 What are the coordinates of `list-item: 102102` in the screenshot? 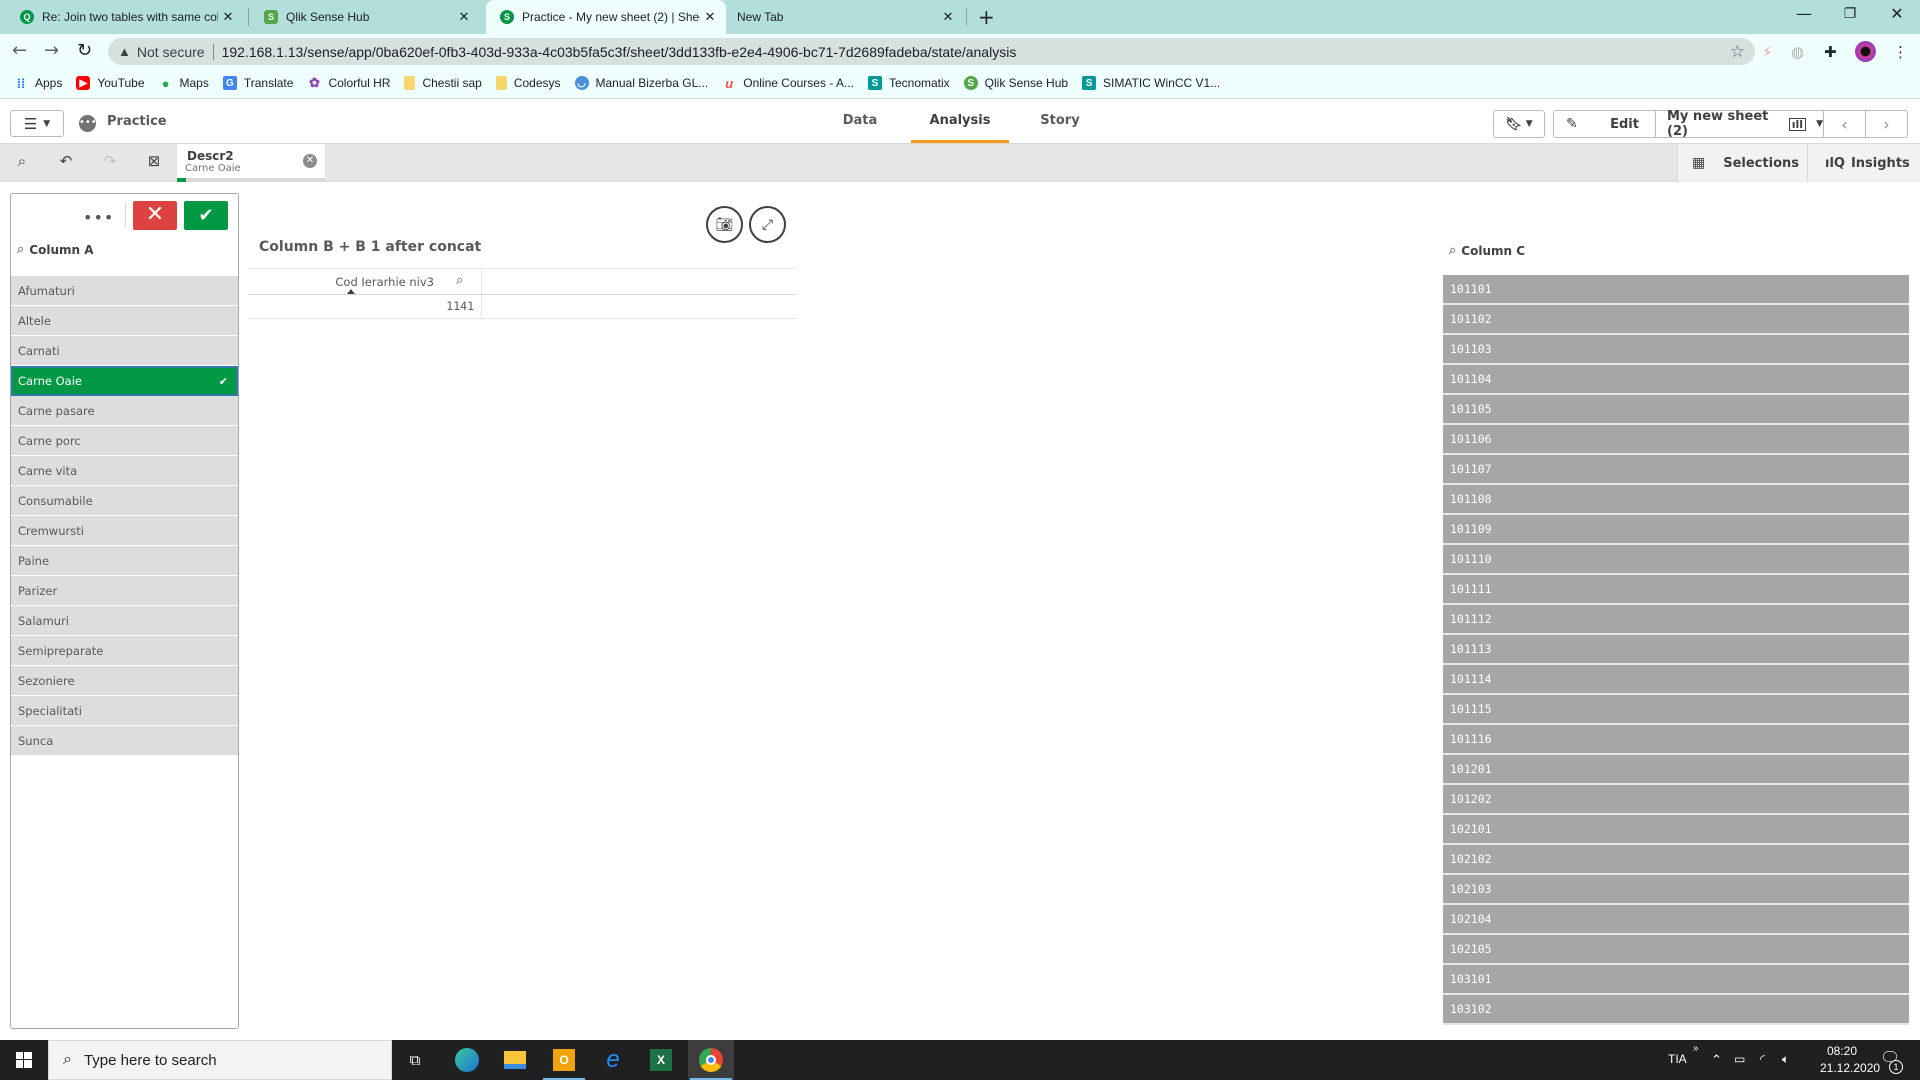 It's located at (1676, 860).